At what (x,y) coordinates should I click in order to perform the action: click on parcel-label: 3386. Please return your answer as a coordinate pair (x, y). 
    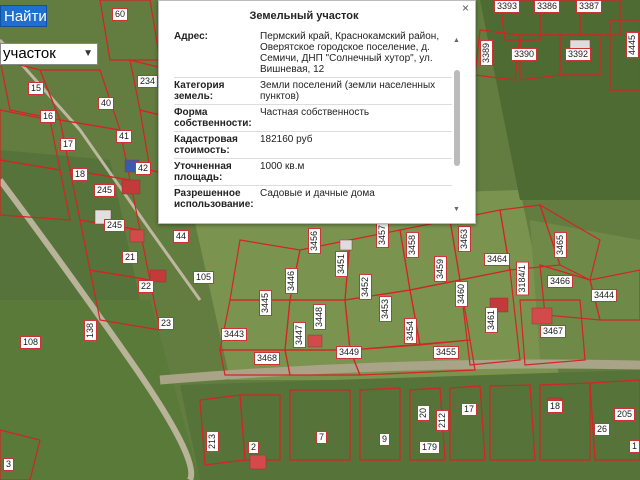
    Looking at the image, I should click on (547, 6).